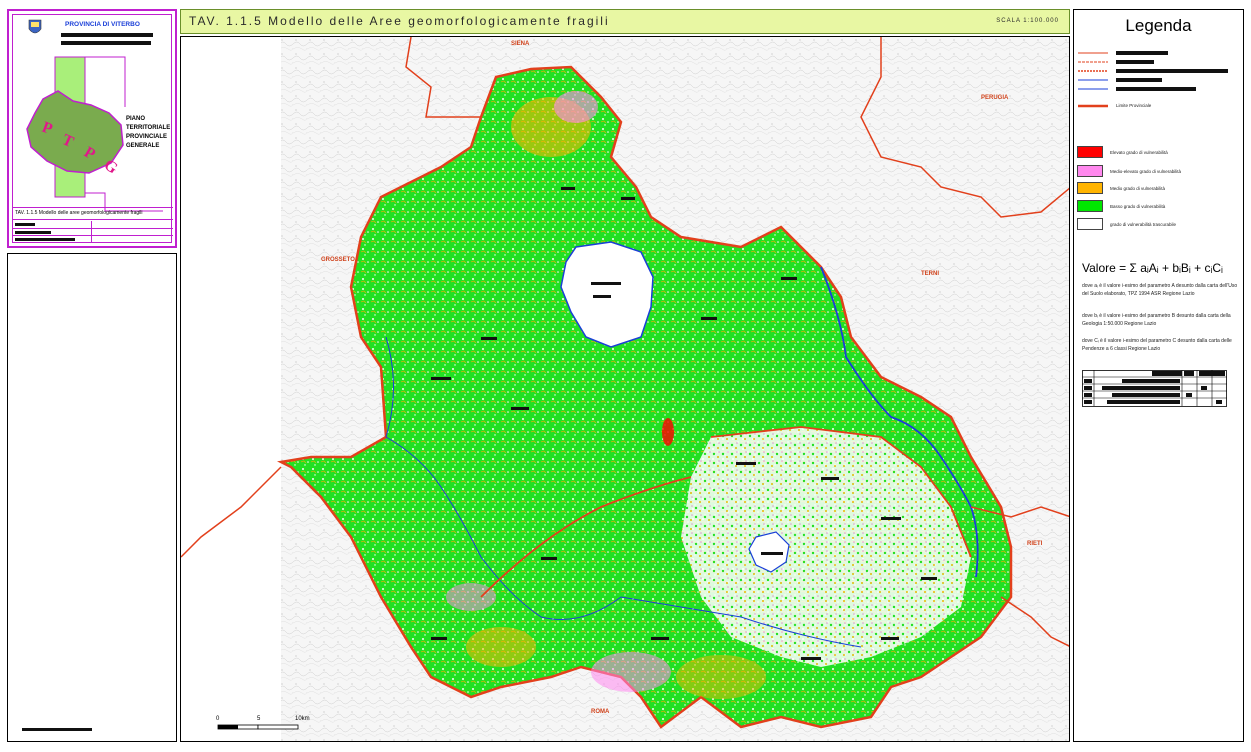 This screenshot has height=752, width=1251. What do you see at coordinates (57, 729) in the screenshot?
I see `footer-bar` at bounding box center [57, 729].